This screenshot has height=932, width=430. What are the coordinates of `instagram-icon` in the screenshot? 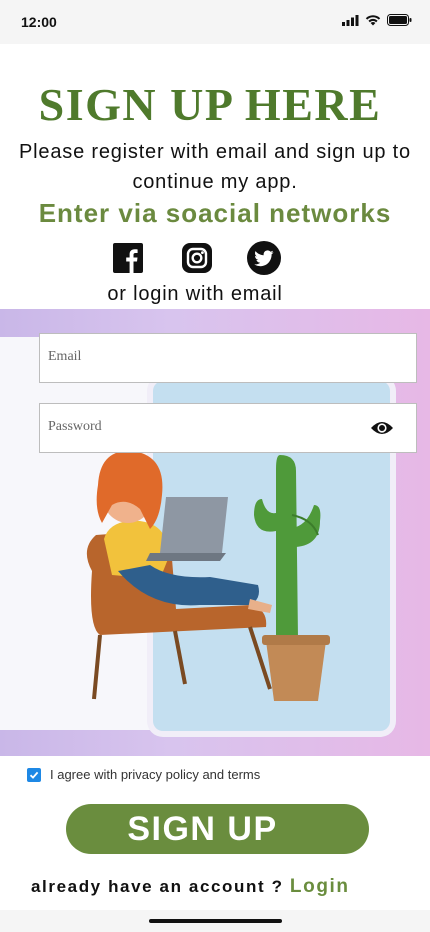 It's located at (197, 258).